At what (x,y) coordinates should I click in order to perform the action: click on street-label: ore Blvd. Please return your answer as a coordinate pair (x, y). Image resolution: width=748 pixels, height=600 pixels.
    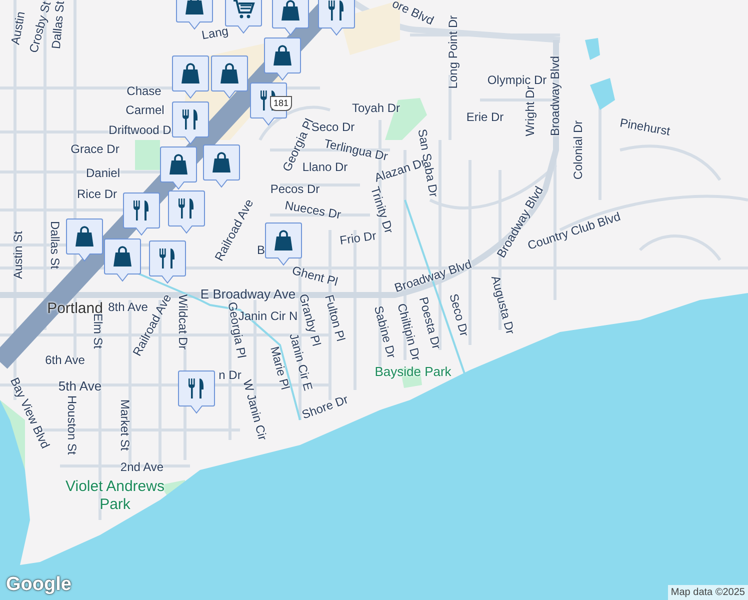
    Looking at the image, I should click on (413, 15).